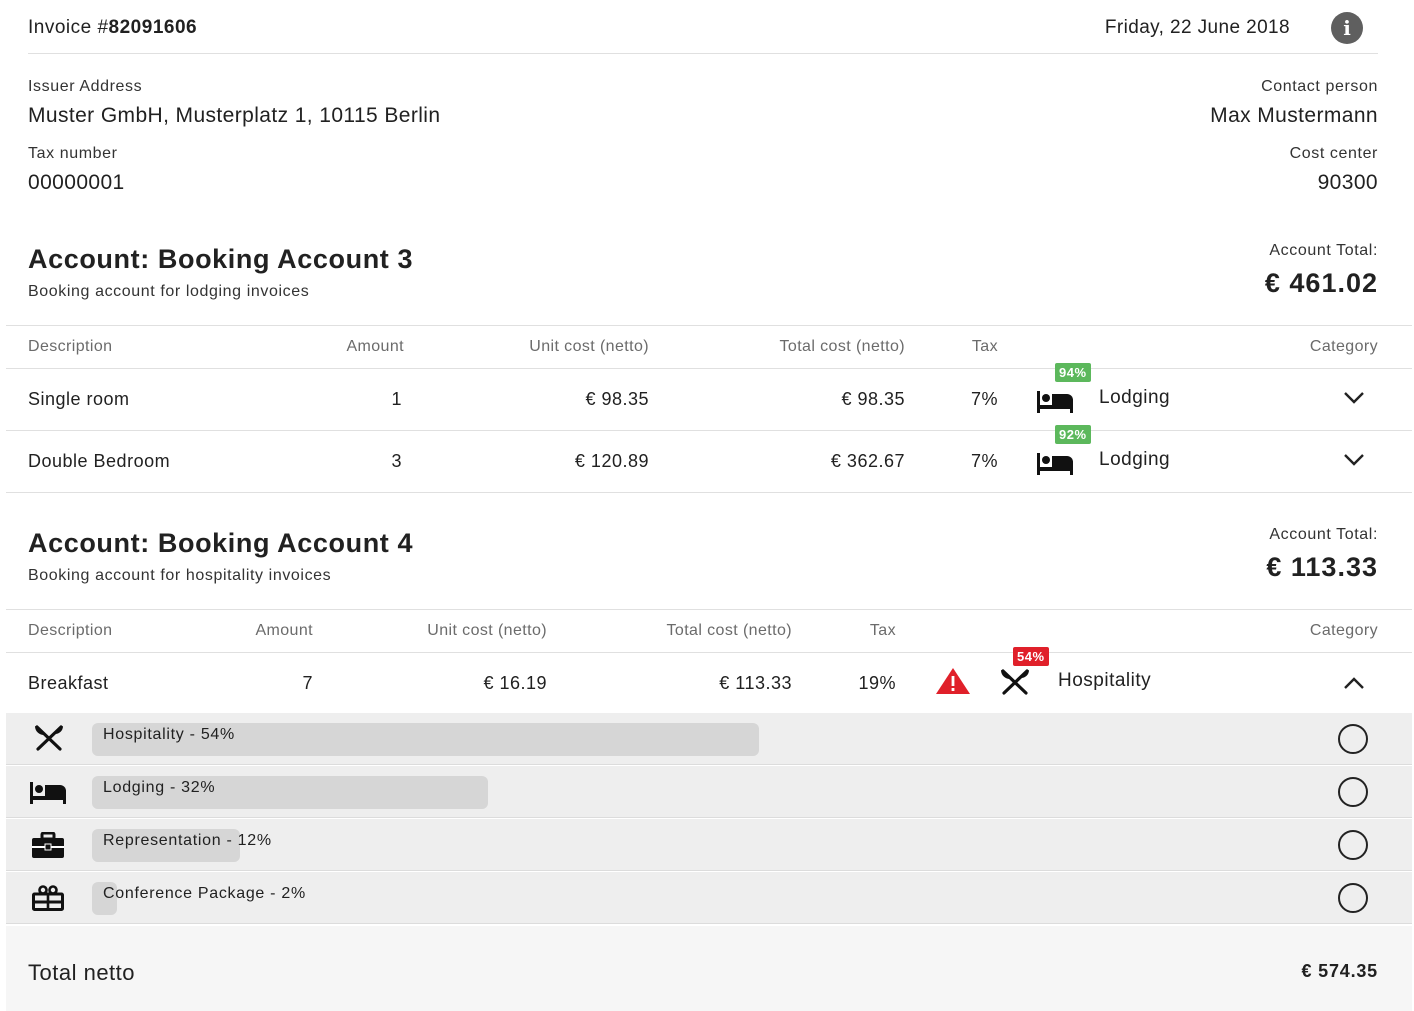 Image resolution: width=1414 pixels, height=1011 pixels. Describe the element at coordinates (204, 893) in the screenshot. I see `suggestion-label: Conference Package - 2%` at that location.